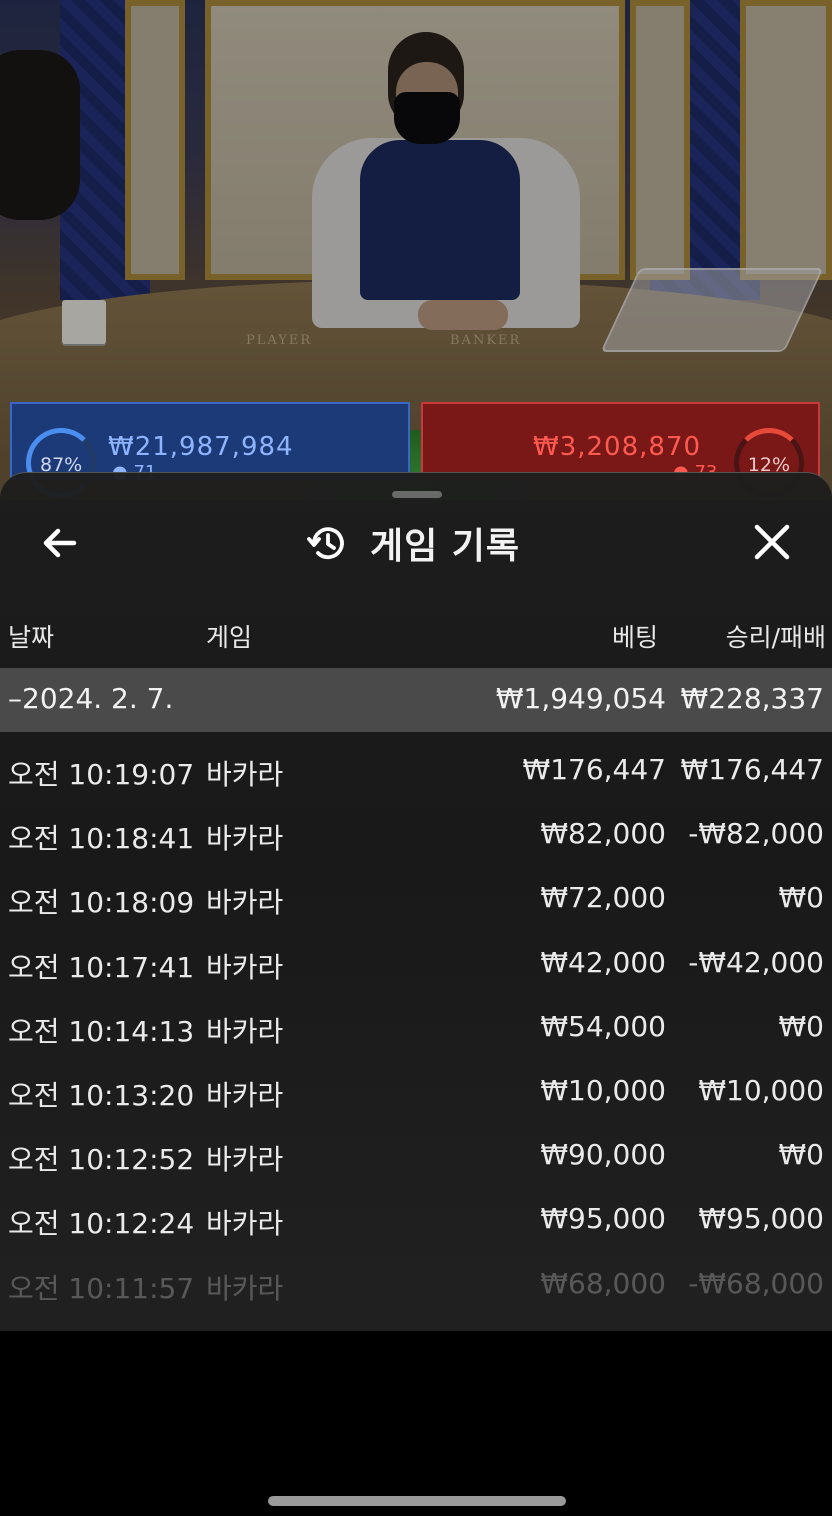 This screenshot has height=1516, width=832. I want to click on row-result: ₩95,000, so click(761, 1219).